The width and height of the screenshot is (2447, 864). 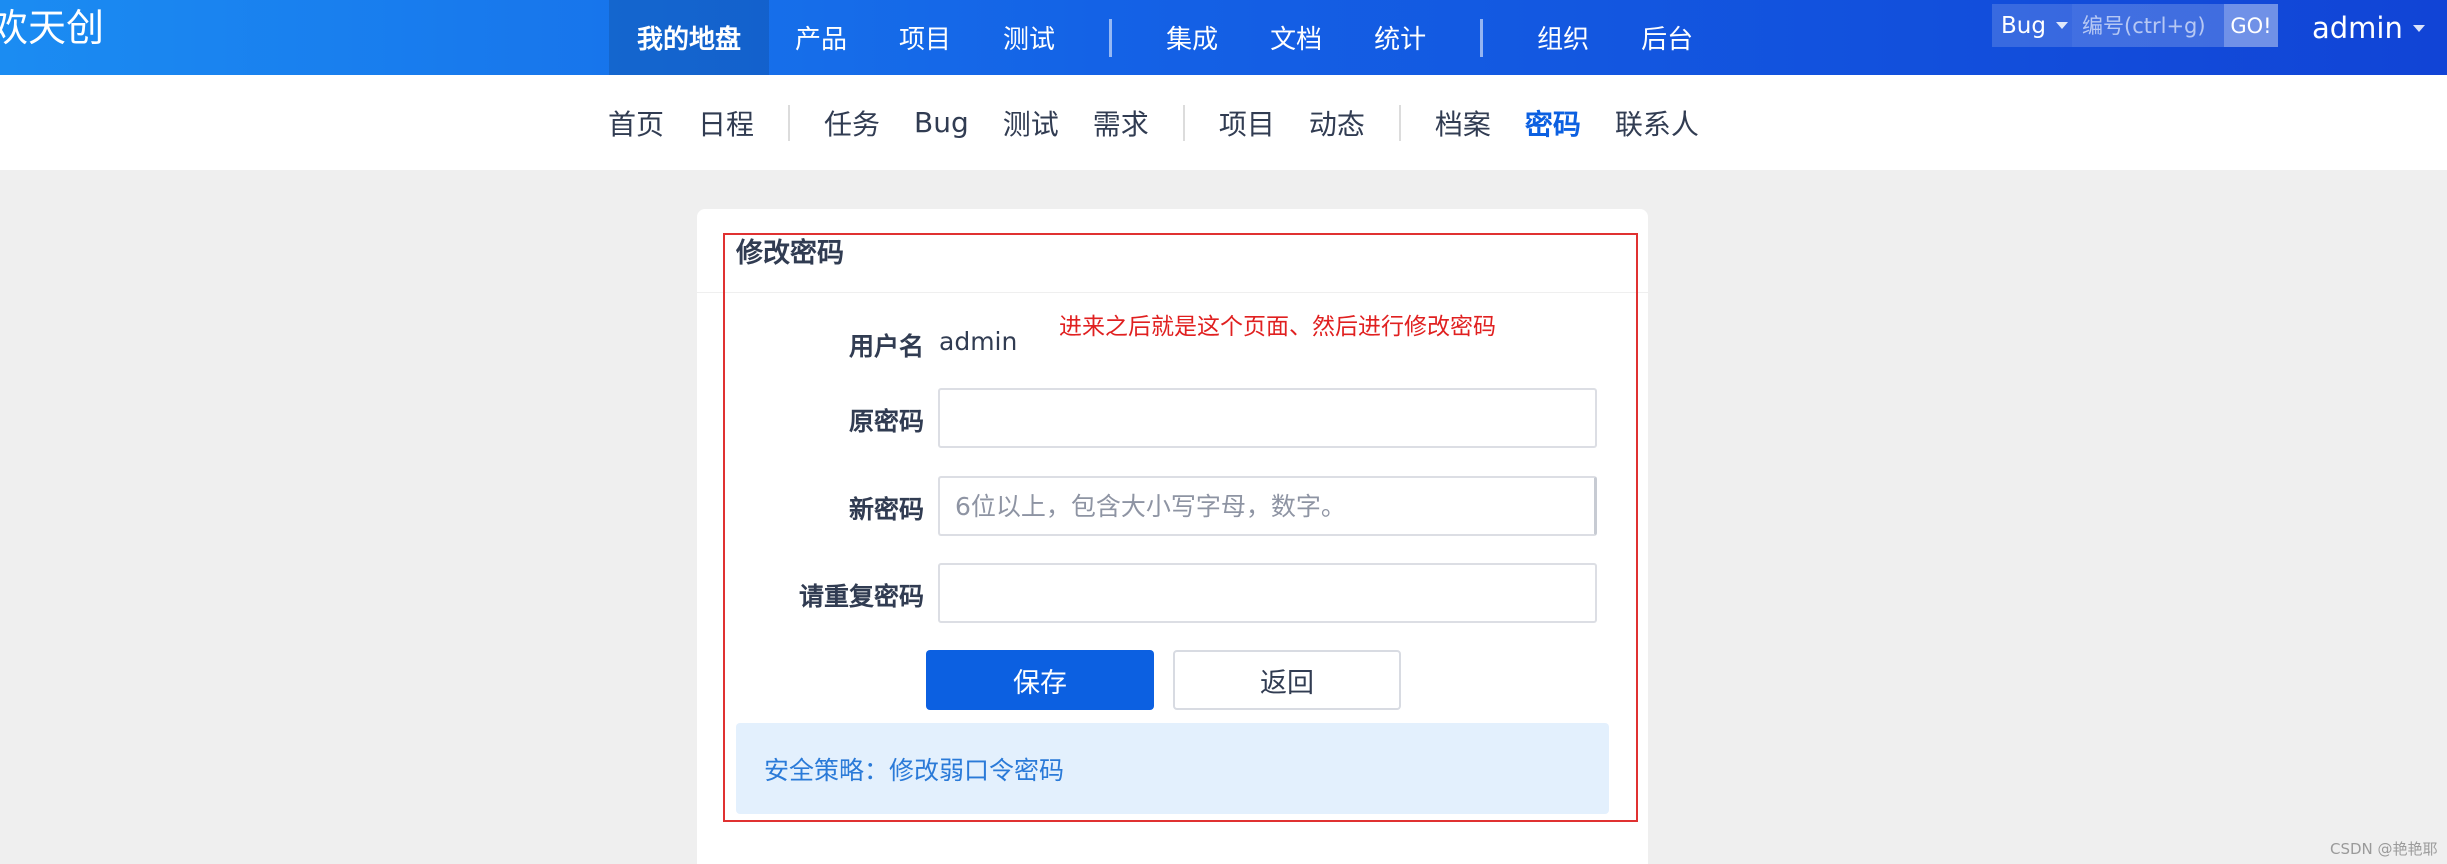 I want to click on user-menu: admin, so click(x=2368, y=28).